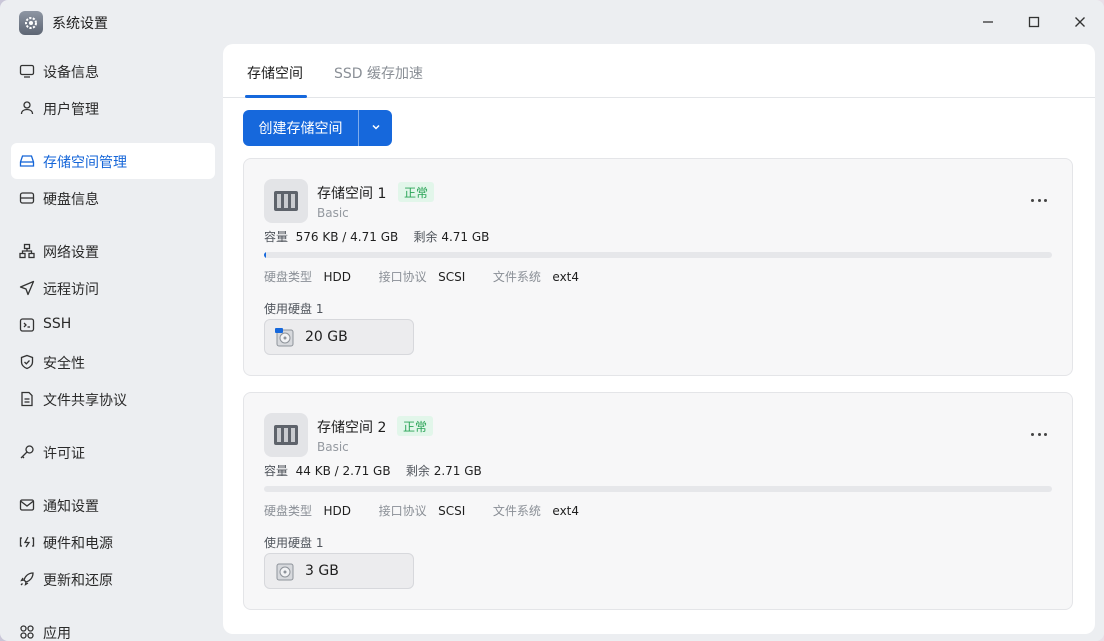  I want to click on sidebar-item-label: 存储空间管理, so click(85, 163).